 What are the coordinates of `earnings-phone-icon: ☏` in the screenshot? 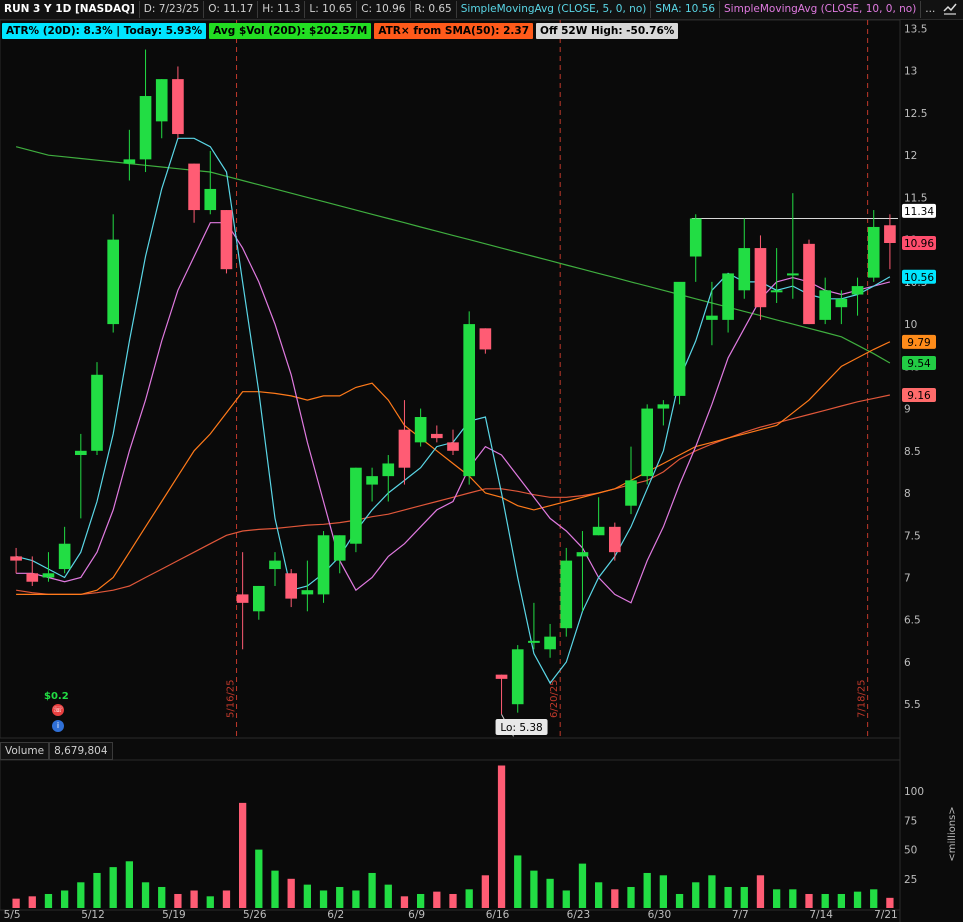 It's located at (58, 710).